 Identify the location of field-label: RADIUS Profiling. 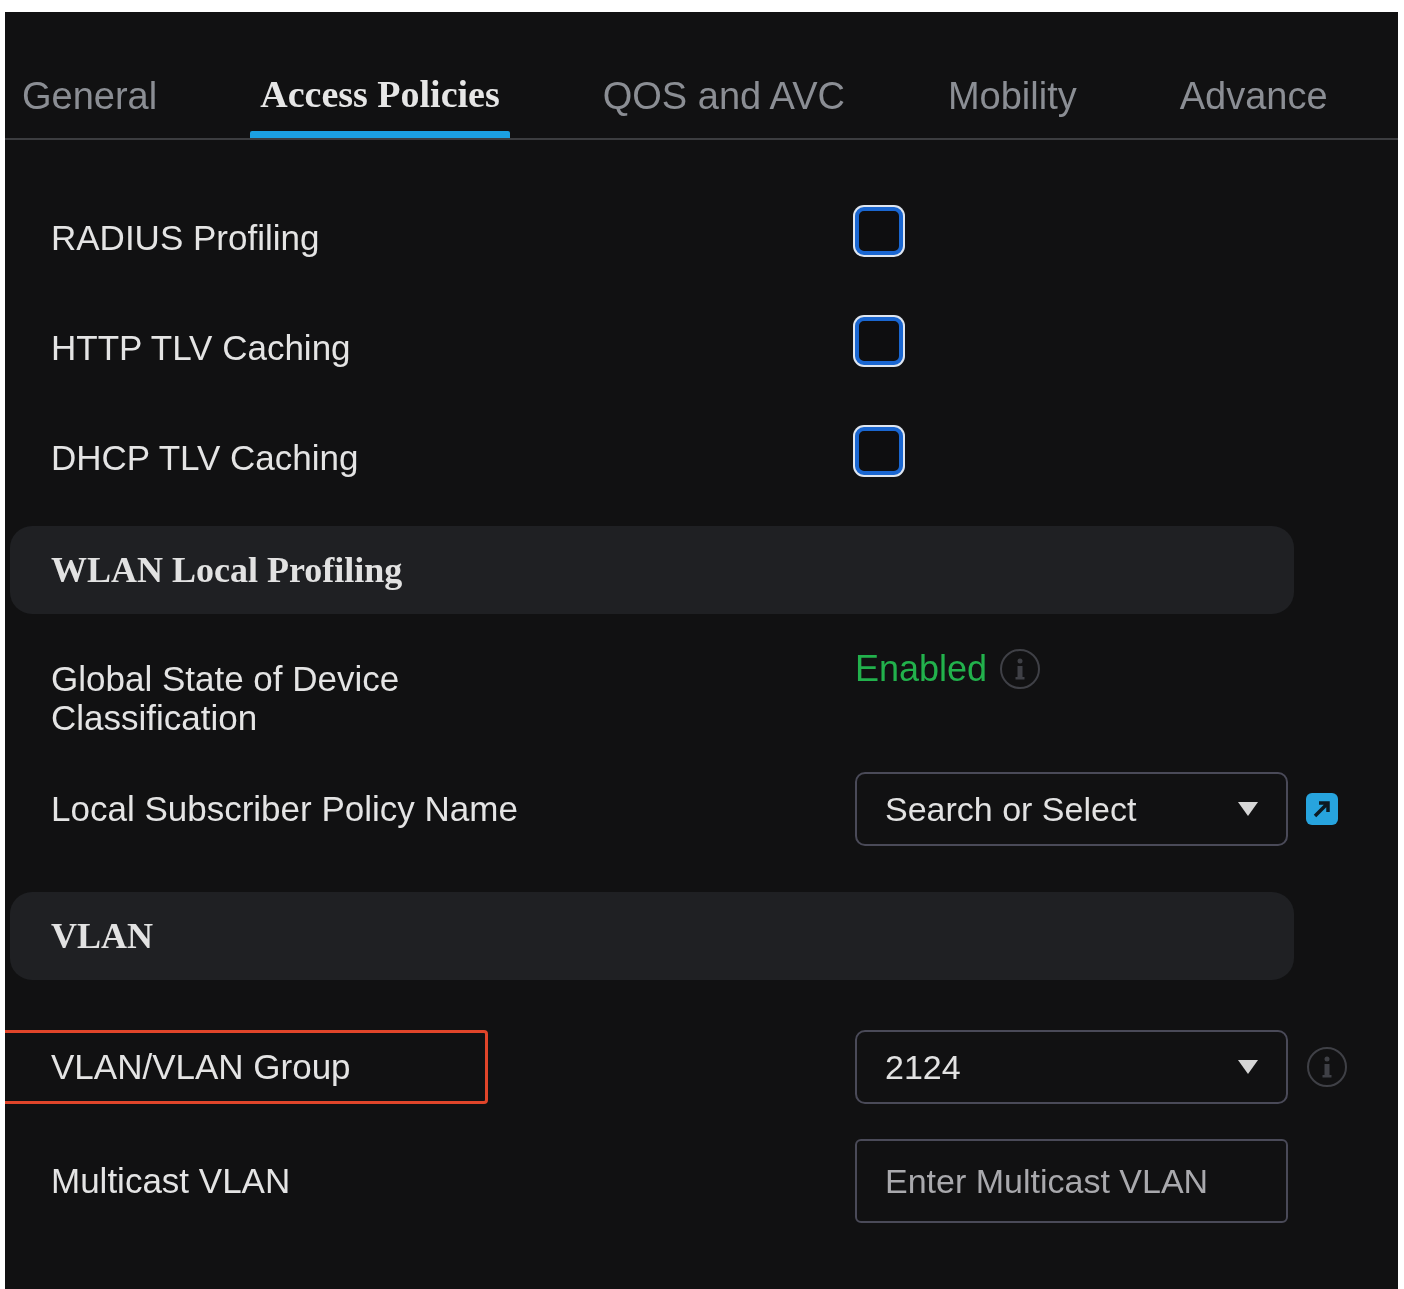
(185, 238).